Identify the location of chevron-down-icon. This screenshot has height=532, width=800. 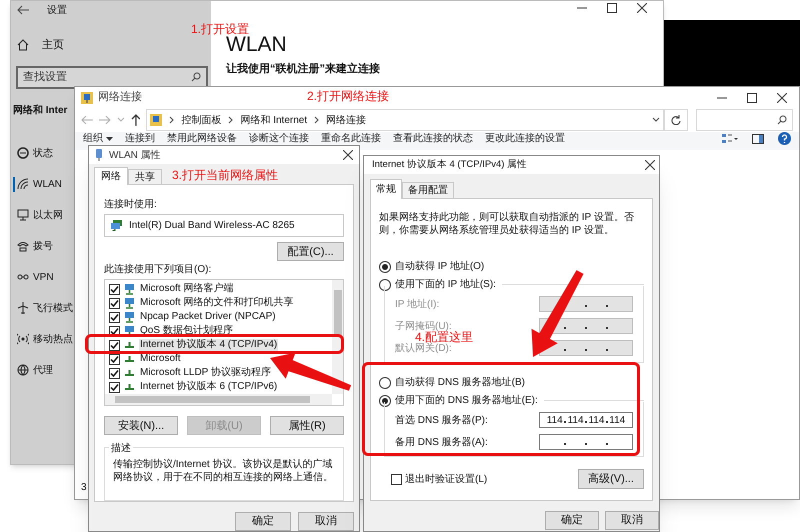
(656, 120).